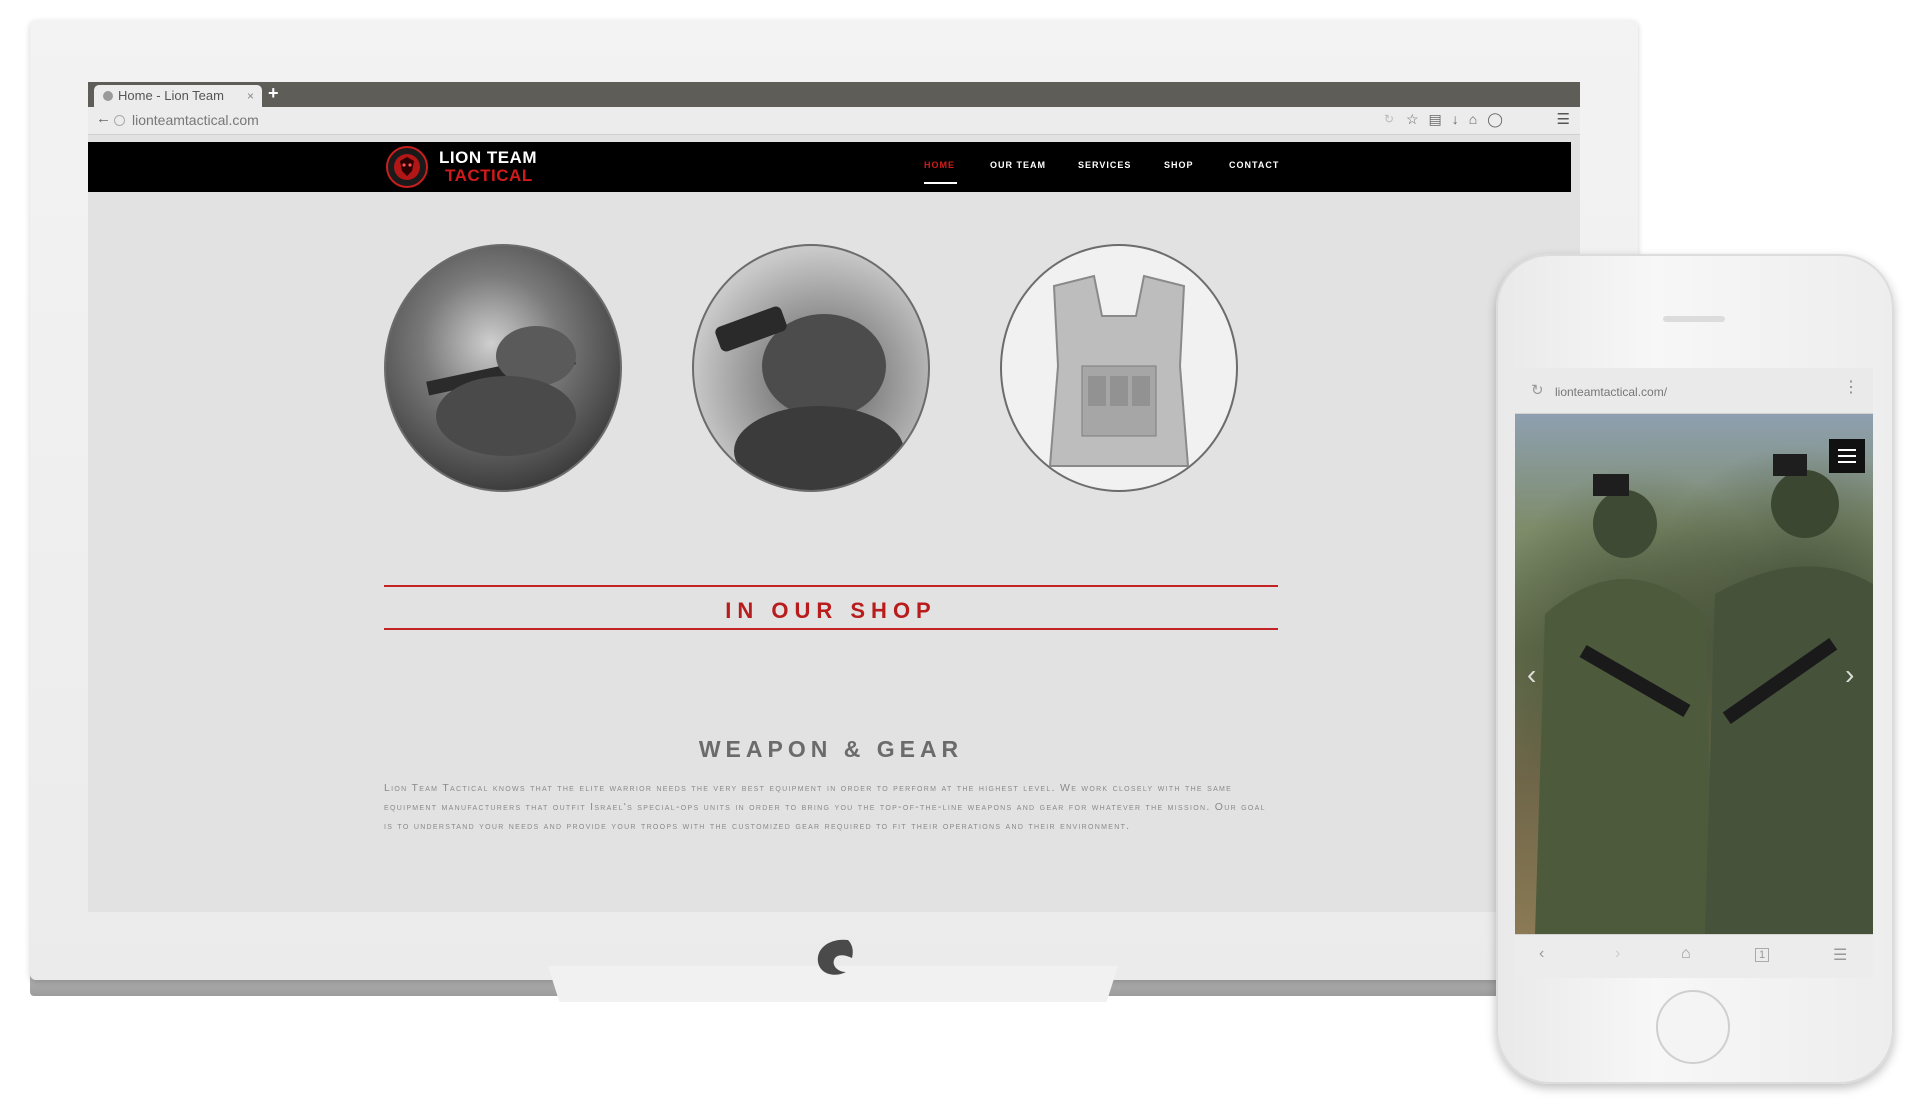 This screenshot has height=1104, width=1920. What do you see at coordinates (1840, 955) in the screenshot?
I see `mobile-menu-icon: ☰` at bounding box center [1840, 955].